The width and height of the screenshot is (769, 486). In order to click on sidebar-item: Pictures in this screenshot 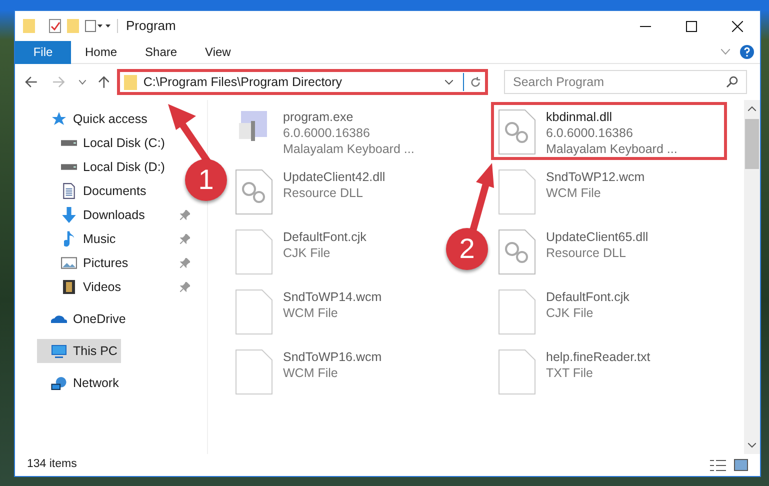, I will do `click(120, 263)`.